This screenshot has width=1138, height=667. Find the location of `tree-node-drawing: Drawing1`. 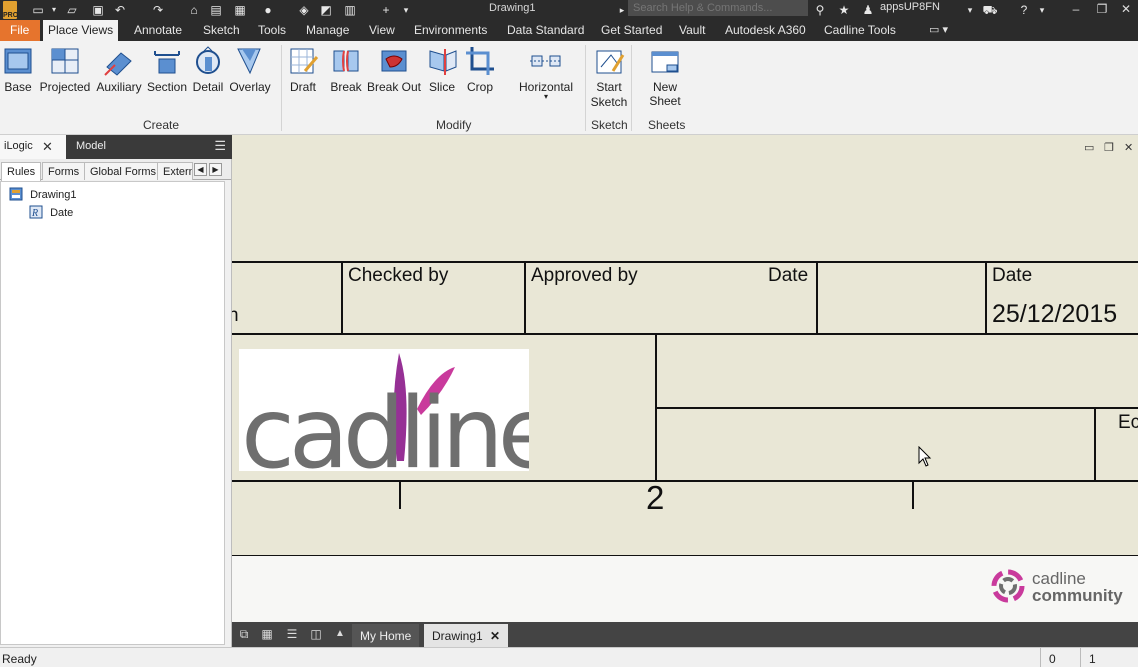

tree-node-drawing: Drawing1 is located at coordinates (43, 194).